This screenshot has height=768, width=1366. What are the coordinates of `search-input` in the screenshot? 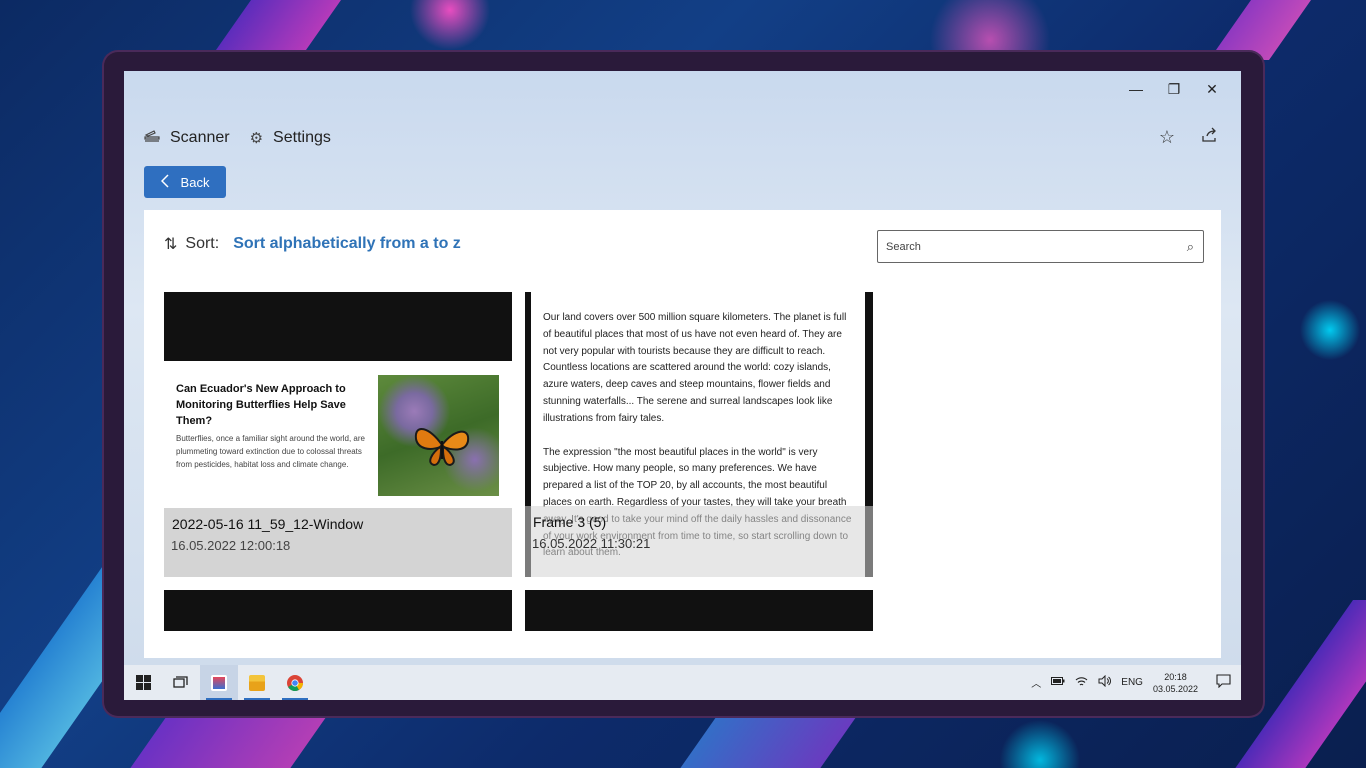 It's located at (1031, 247).